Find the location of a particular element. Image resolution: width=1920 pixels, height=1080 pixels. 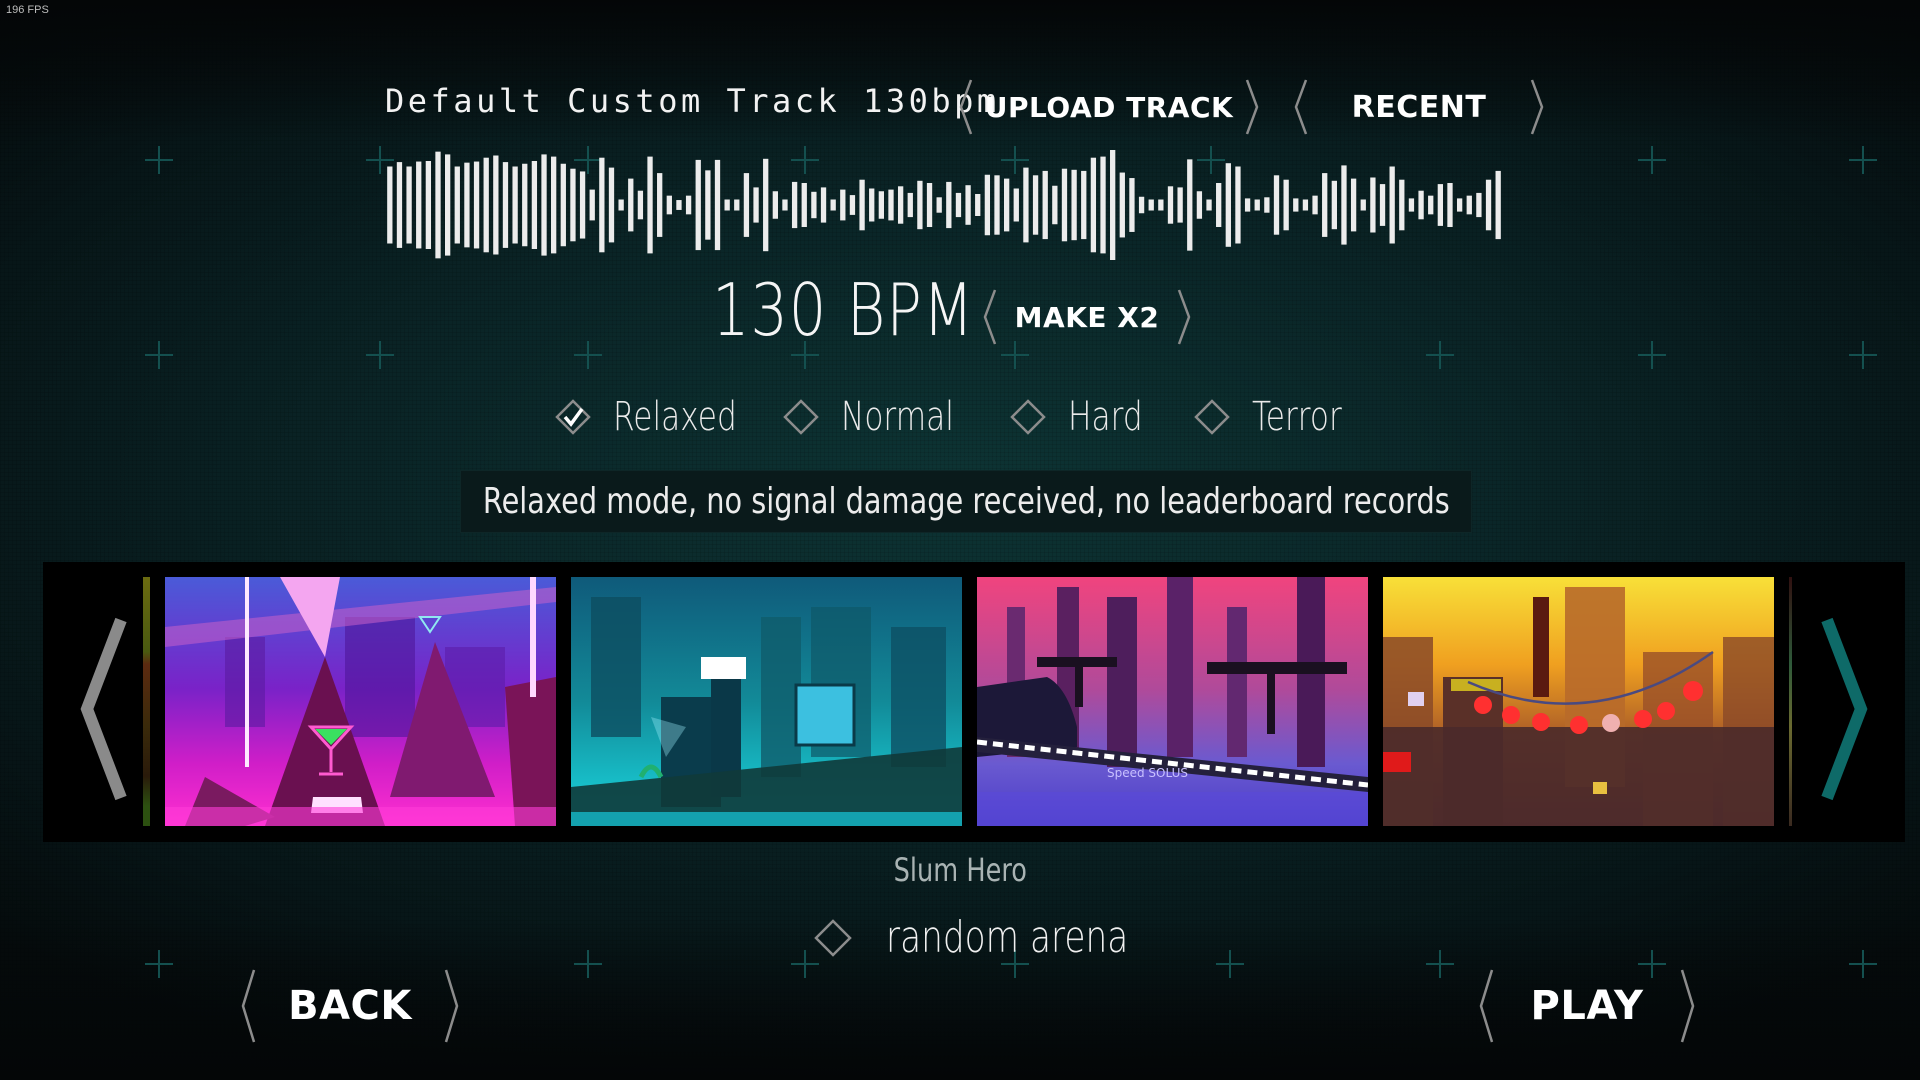

difficulty-option-hard: Hard is located at coordinates (1087, 417).